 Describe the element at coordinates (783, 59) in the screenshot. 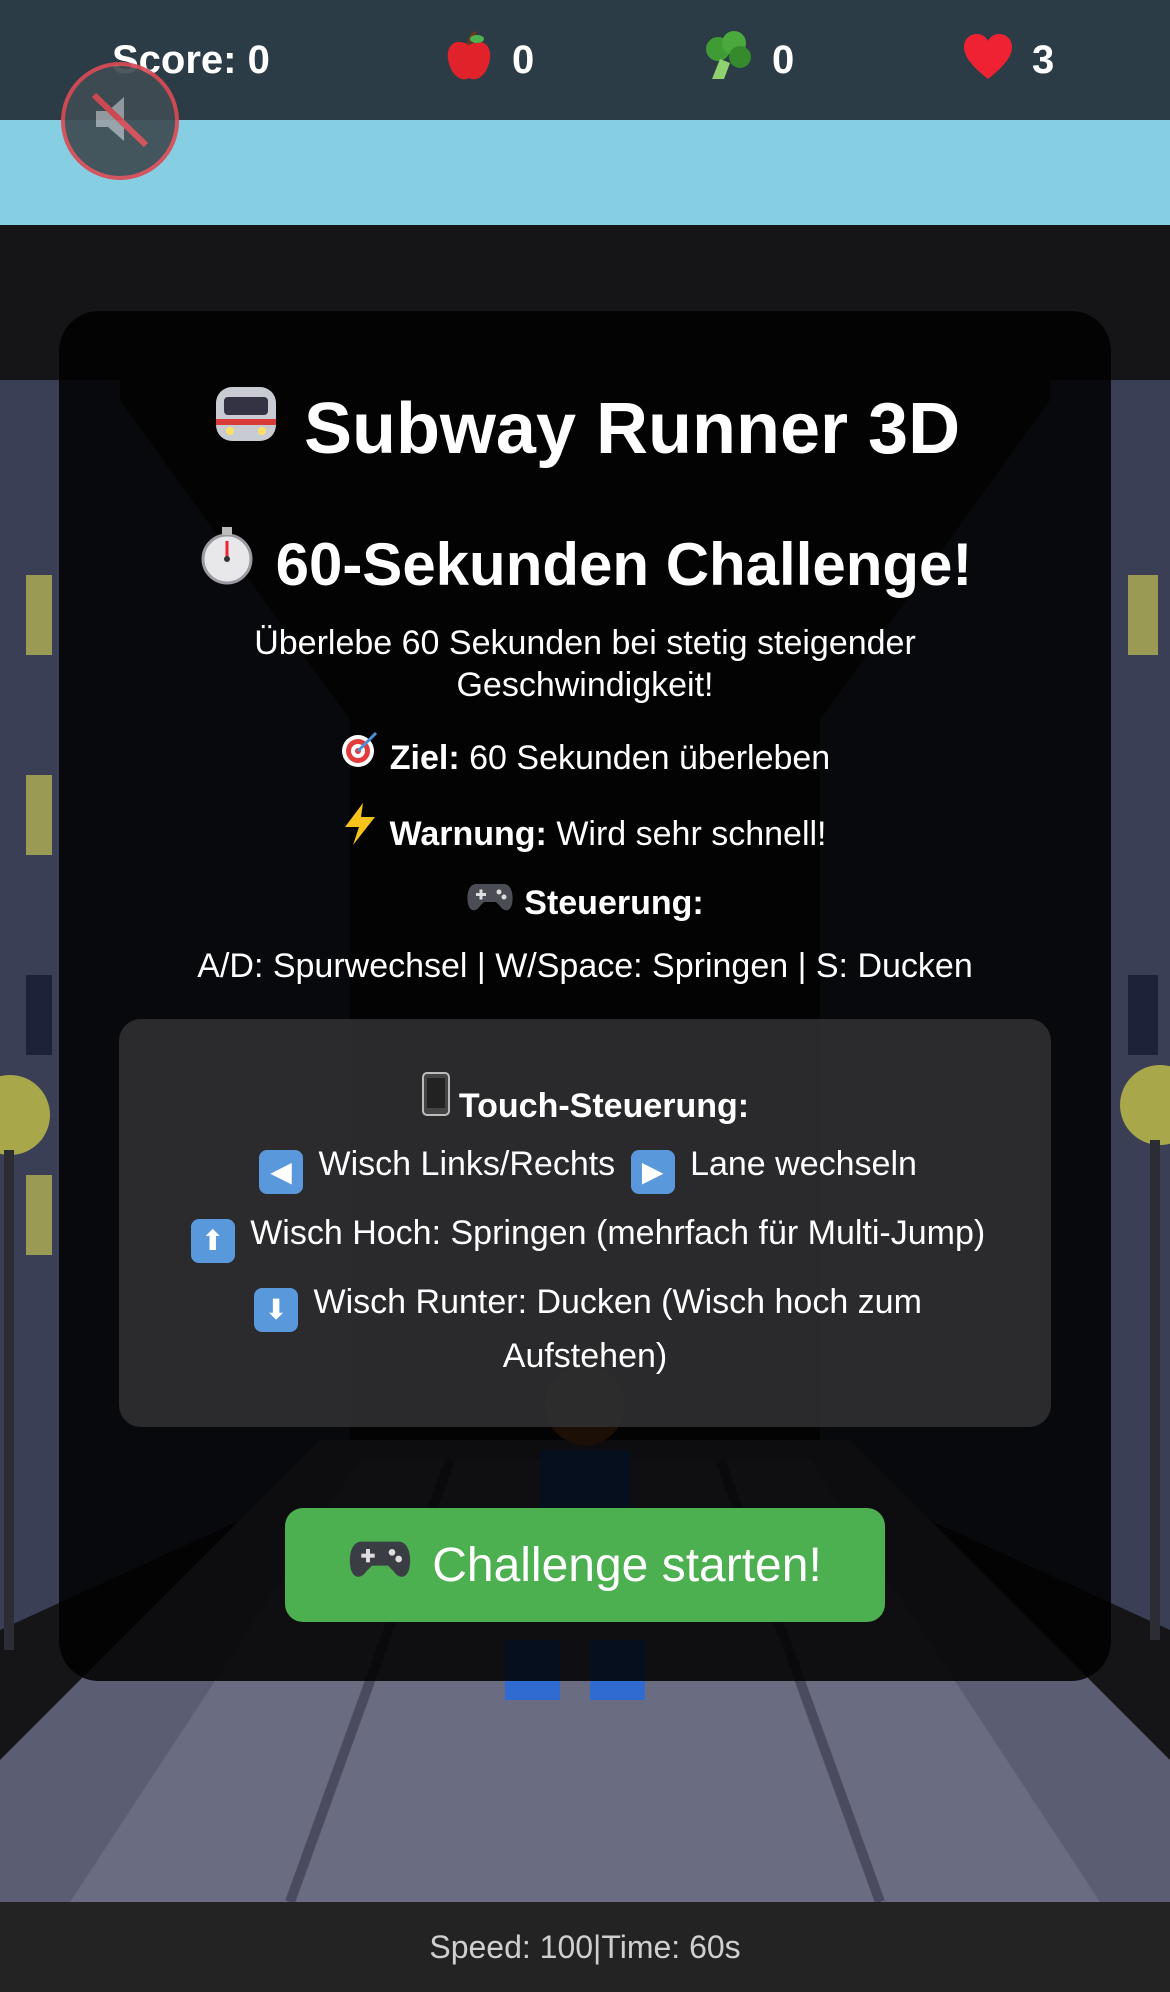

I see `broccoli-count: 0` at that location.